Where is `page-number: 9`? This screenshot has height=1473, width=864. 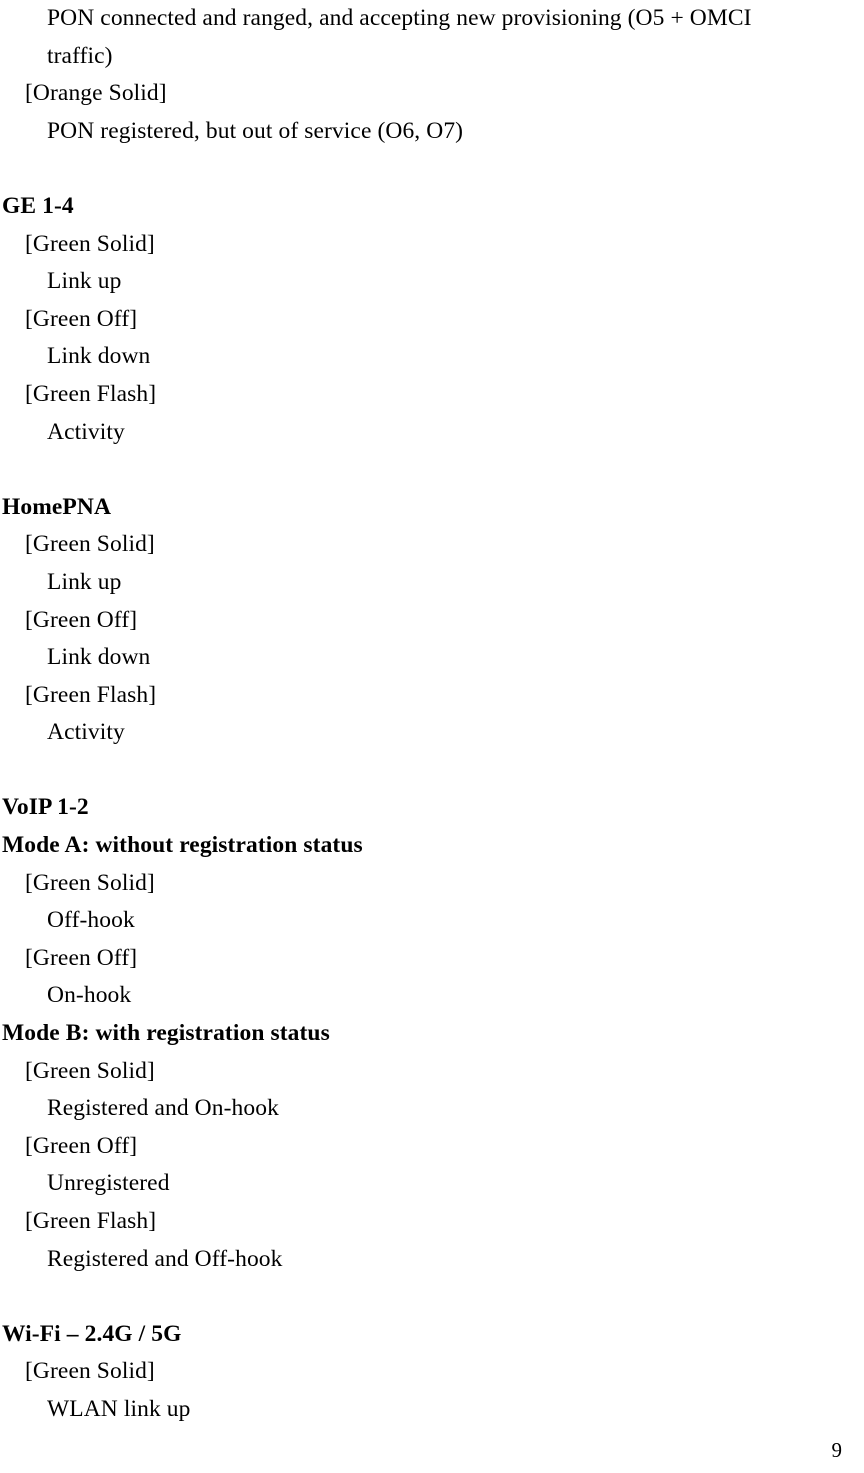 page-number: 9 is located at coordinates (837, 1450).